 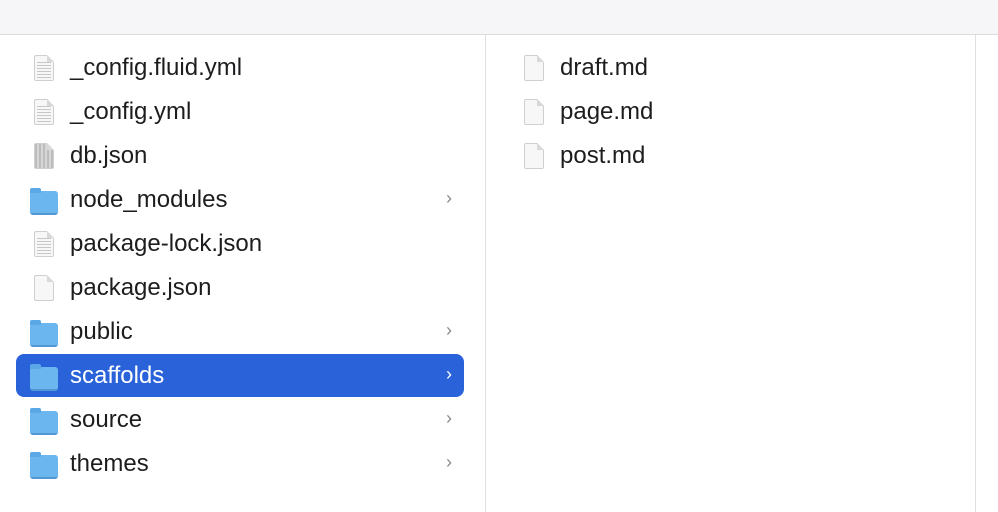 What do you see at coordinates (106, 419) in the screenshot?
I see `item-name: source` at bounding box center [106, 419].